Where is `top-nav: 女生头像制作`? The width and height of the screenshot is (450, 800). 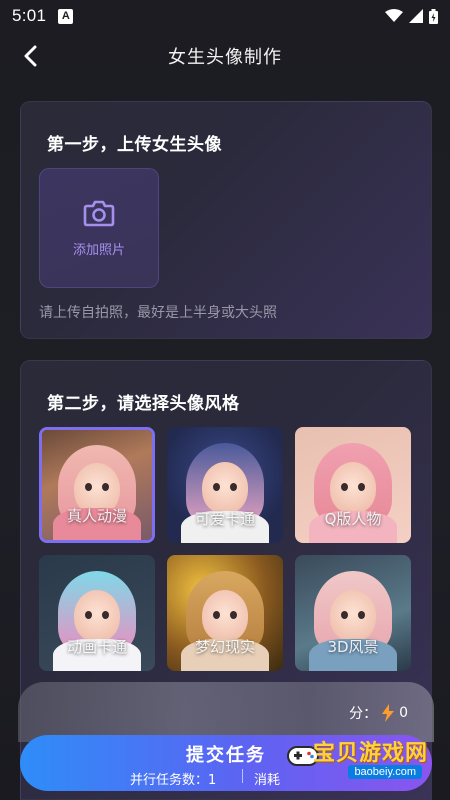 top-nav: 女生头像制作 is located at coordinates (225, 56).